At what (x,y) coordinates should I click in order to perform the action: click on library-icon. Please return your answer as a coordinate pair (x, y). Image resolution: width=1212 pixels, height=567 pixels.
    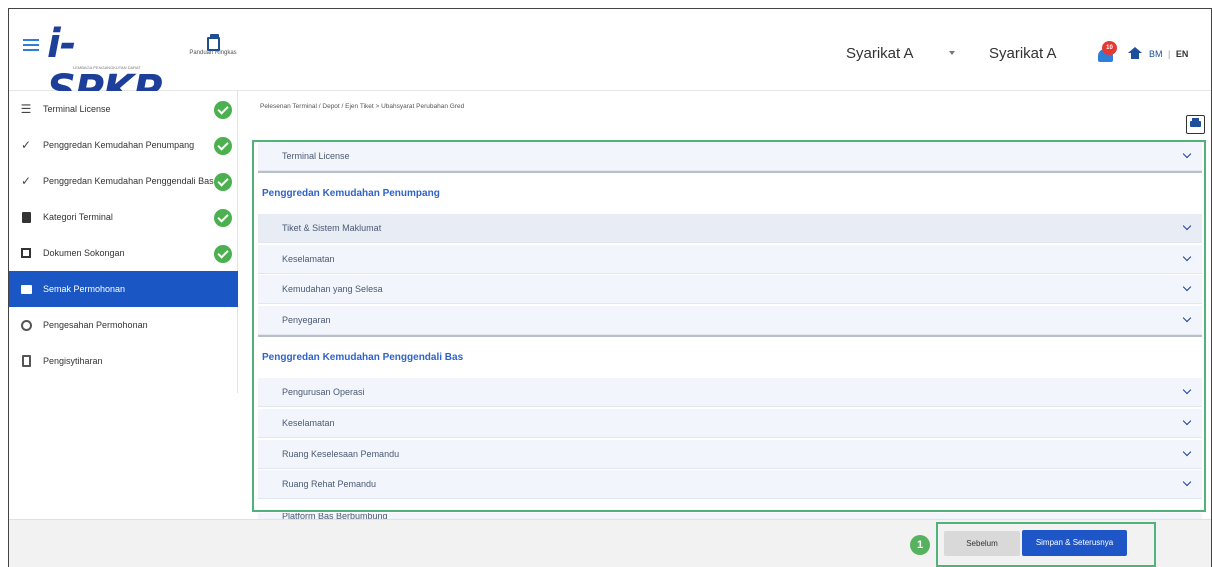
    Looking at the image, I should click on (26, 253).